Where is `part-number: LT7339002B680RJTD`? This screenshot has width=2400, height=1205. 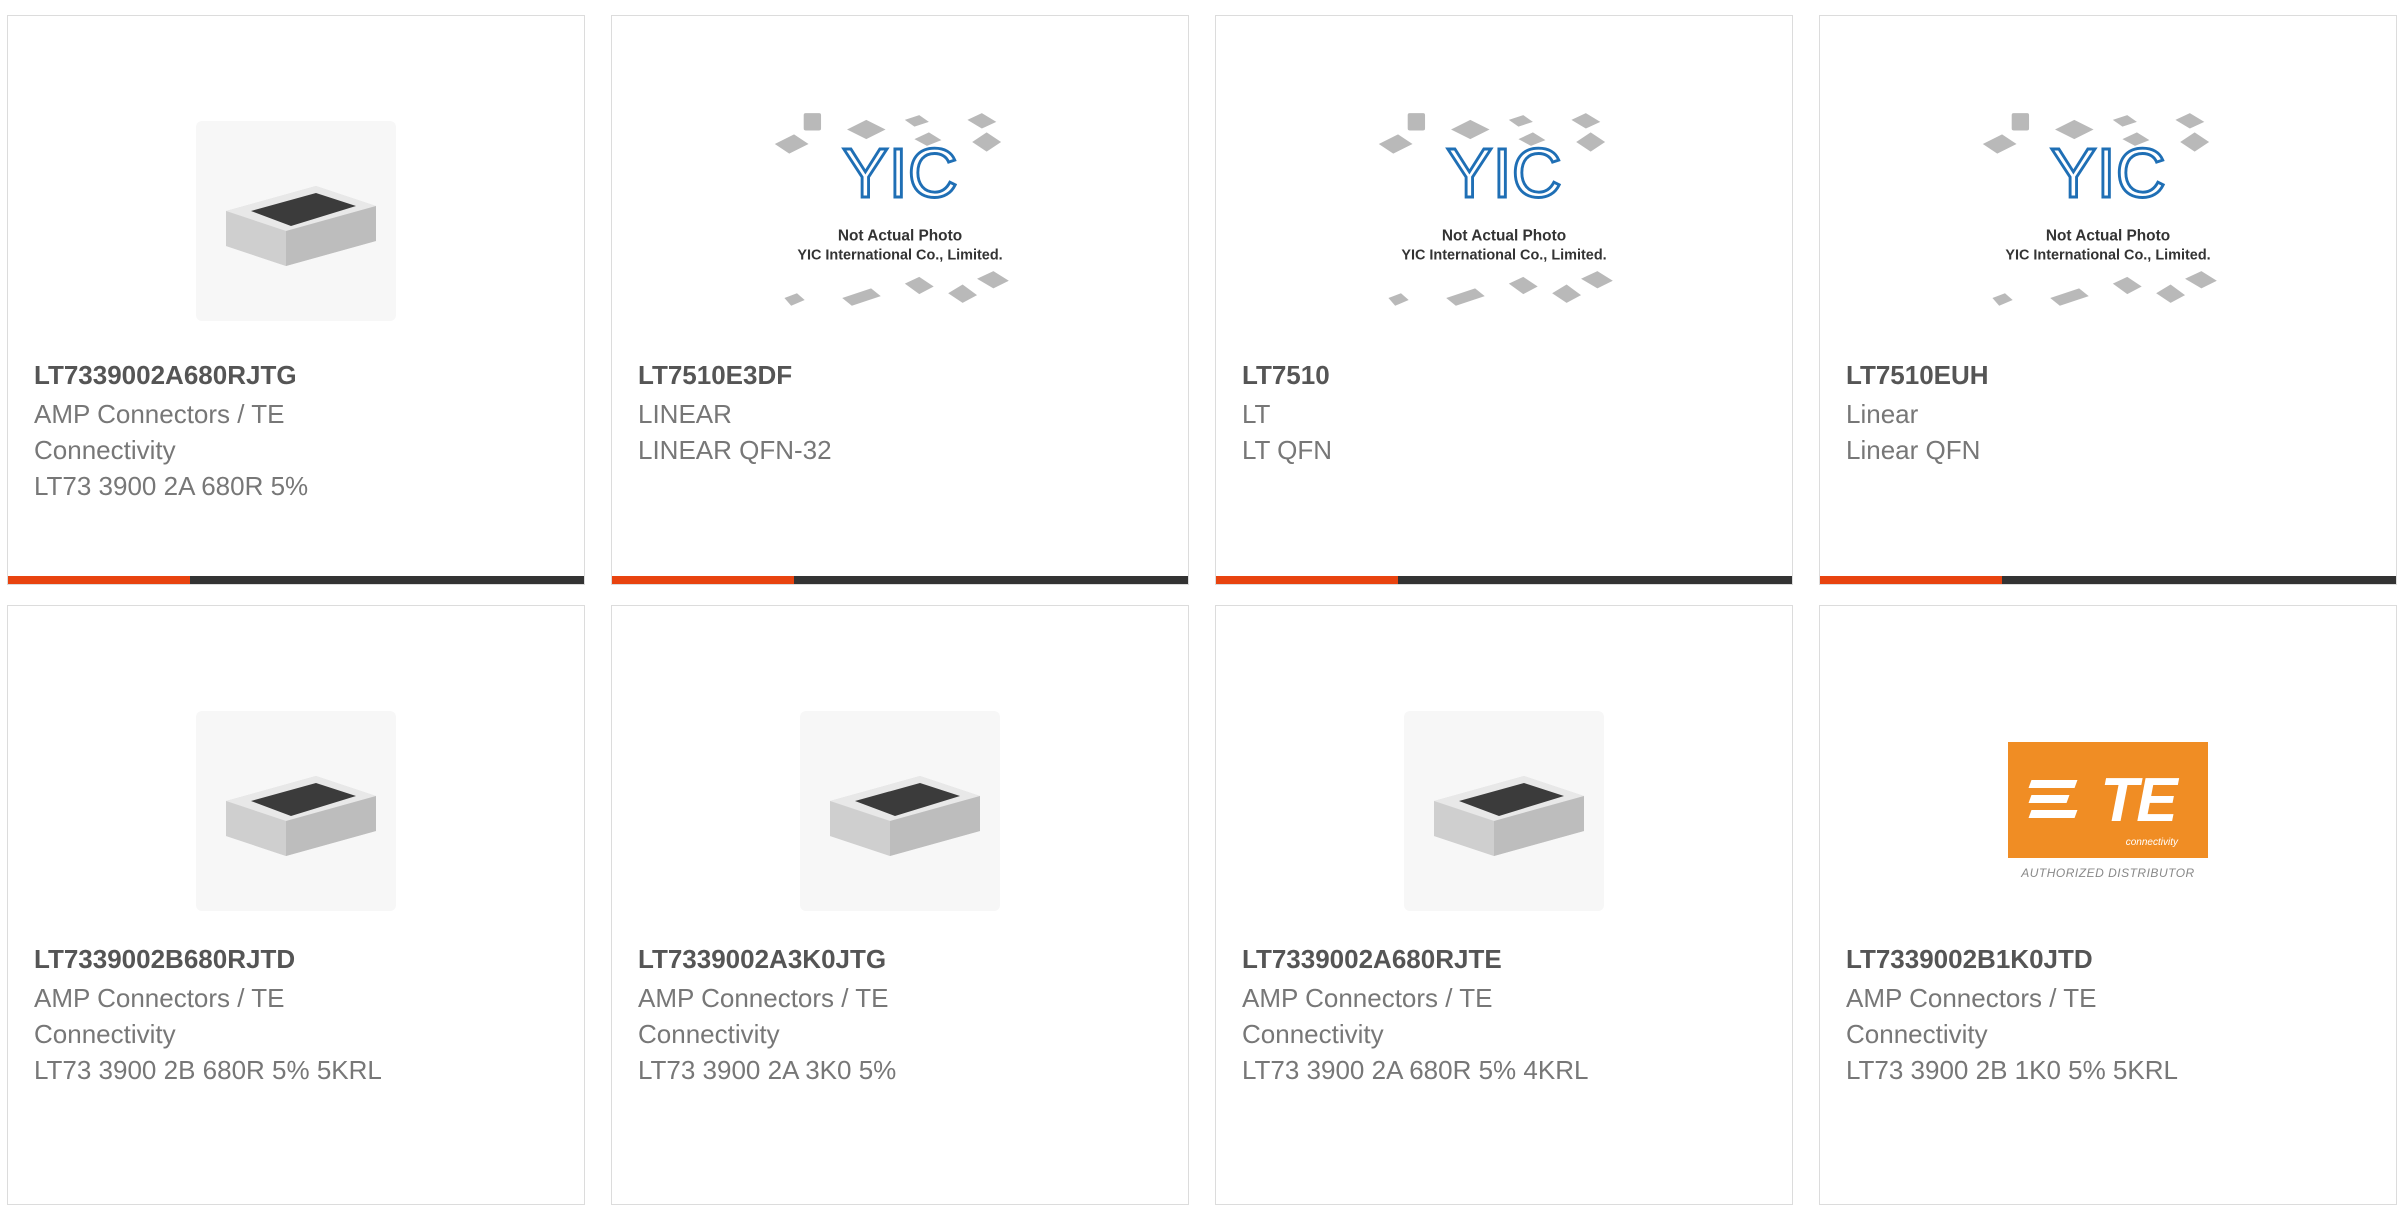 part-number: LT7339002B680RJTD is located at coordinates (299, 959).